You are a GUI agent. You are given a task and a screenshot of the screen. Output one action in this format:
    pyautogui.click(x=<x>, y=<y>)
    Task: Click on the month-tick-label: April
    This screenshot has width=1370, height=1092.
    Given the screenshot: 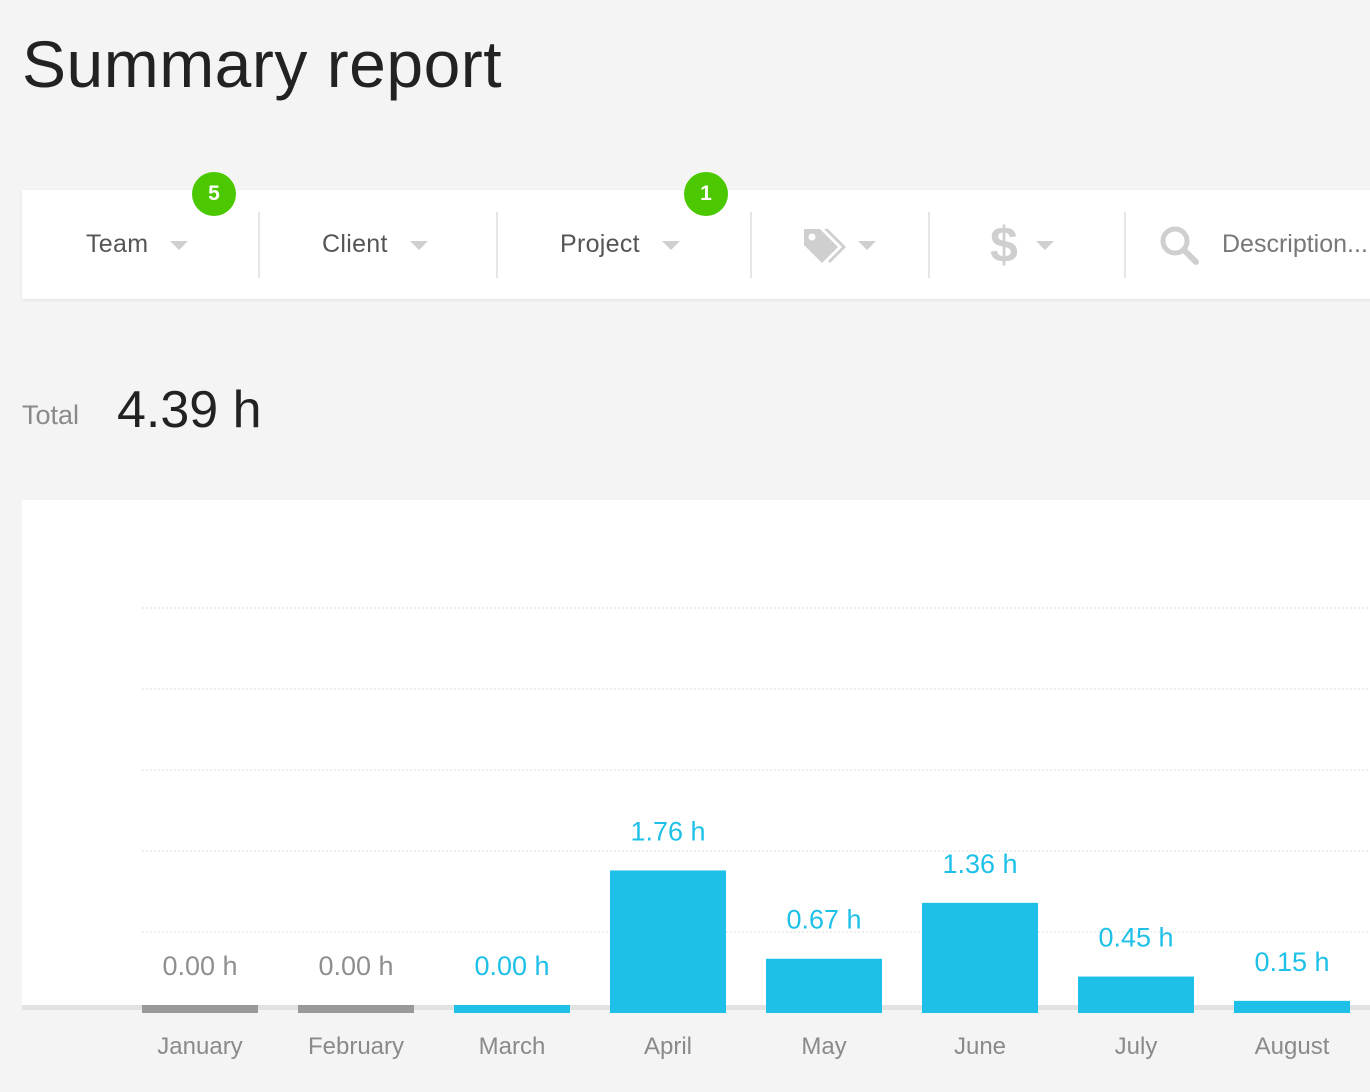 What is the action you would take?
    pyautogui.click(x=668, y=1046)
    